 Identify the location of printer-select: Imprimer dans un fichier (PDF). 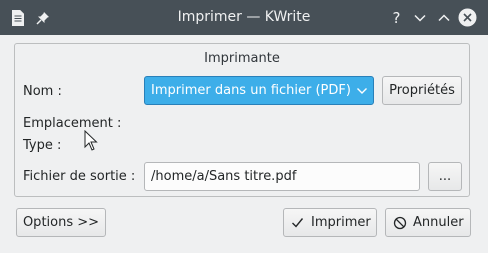
(259, 90).